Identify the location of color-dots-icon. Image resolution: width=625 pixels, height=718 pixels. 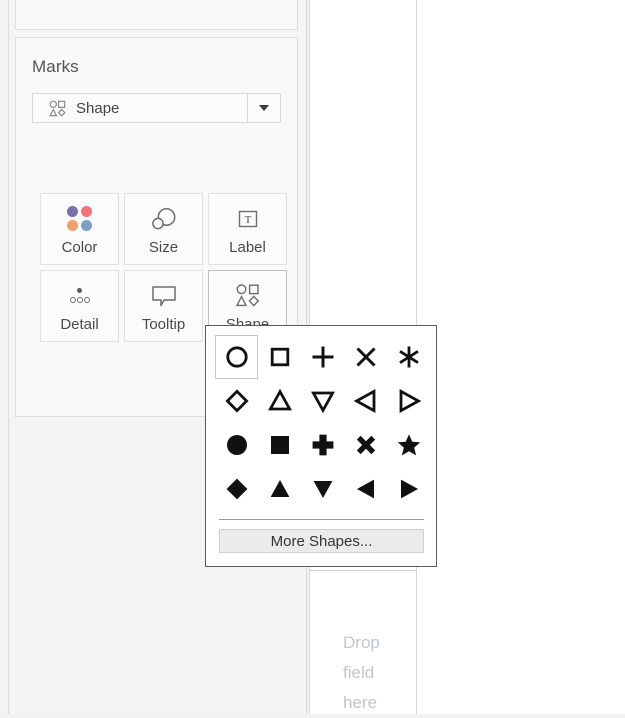
(79, 219).